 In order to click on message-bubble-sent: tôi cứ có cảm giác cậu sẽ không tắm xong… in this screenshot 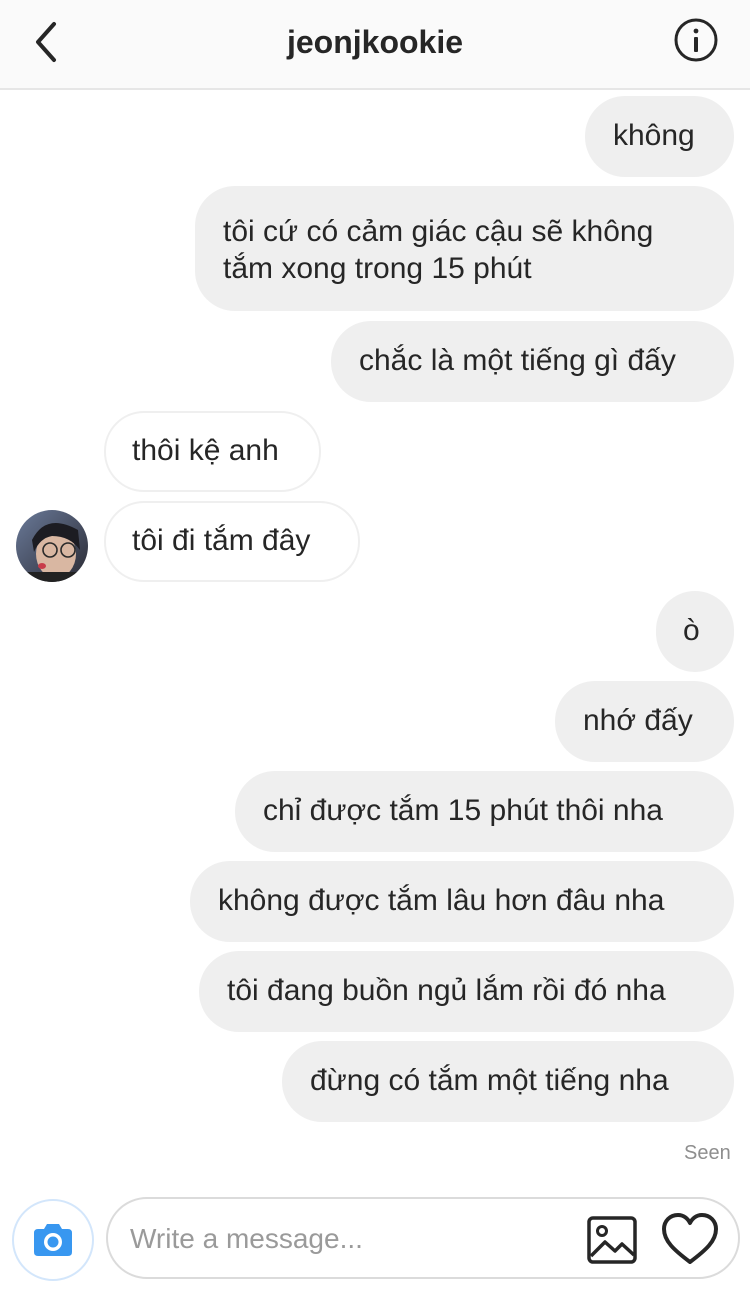, I will do `click(464, 248)`.